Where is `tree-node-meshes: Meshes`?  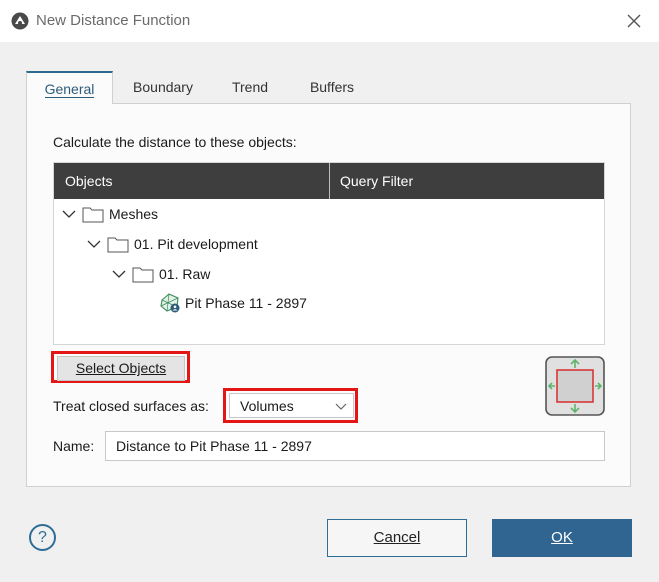 tree-node-meshes: Meshes is located at coordinates (109, 214).